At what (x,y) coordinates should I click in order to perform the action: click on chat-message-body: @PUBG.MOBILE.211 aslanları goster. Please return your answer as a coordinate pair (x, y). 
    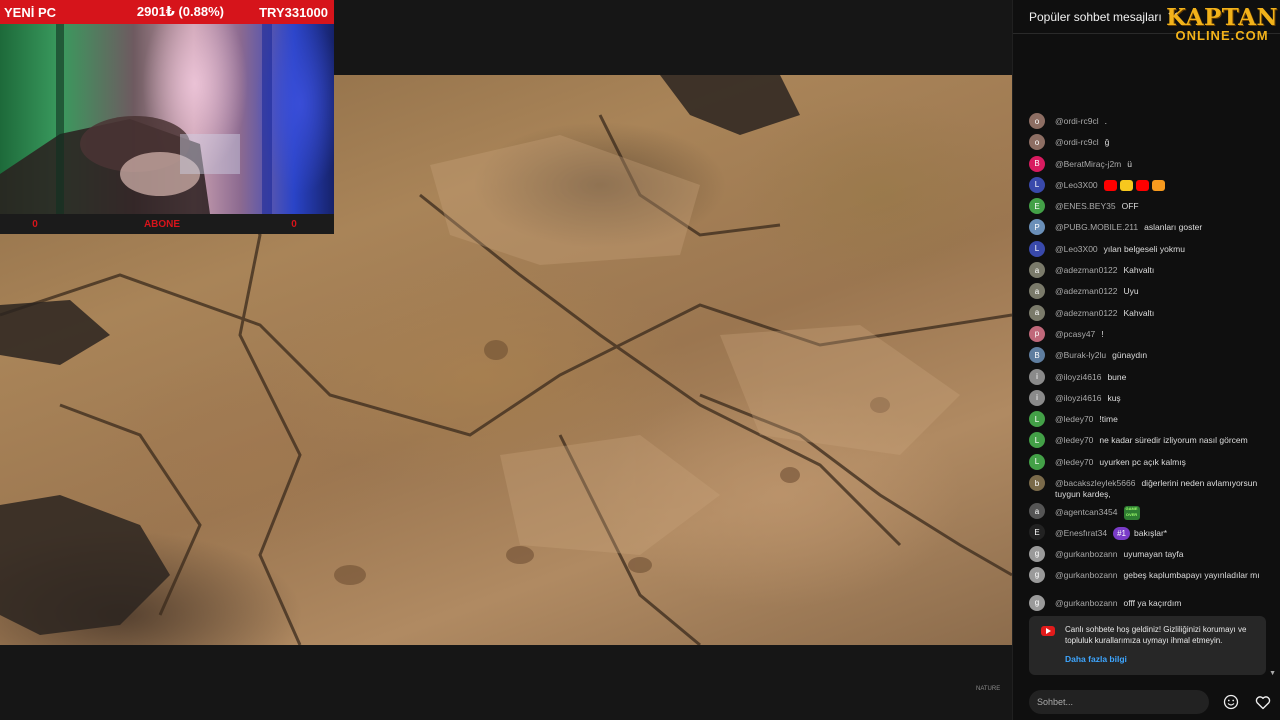
    Looking at the image, I should click on (1128, 225).